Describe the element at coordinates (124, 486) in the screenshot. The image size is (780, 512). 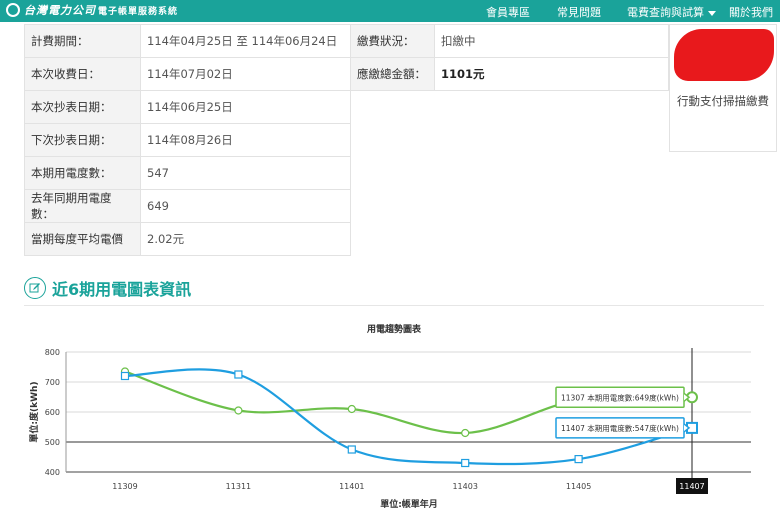
I see `x-tick-label: 11309` at that location.